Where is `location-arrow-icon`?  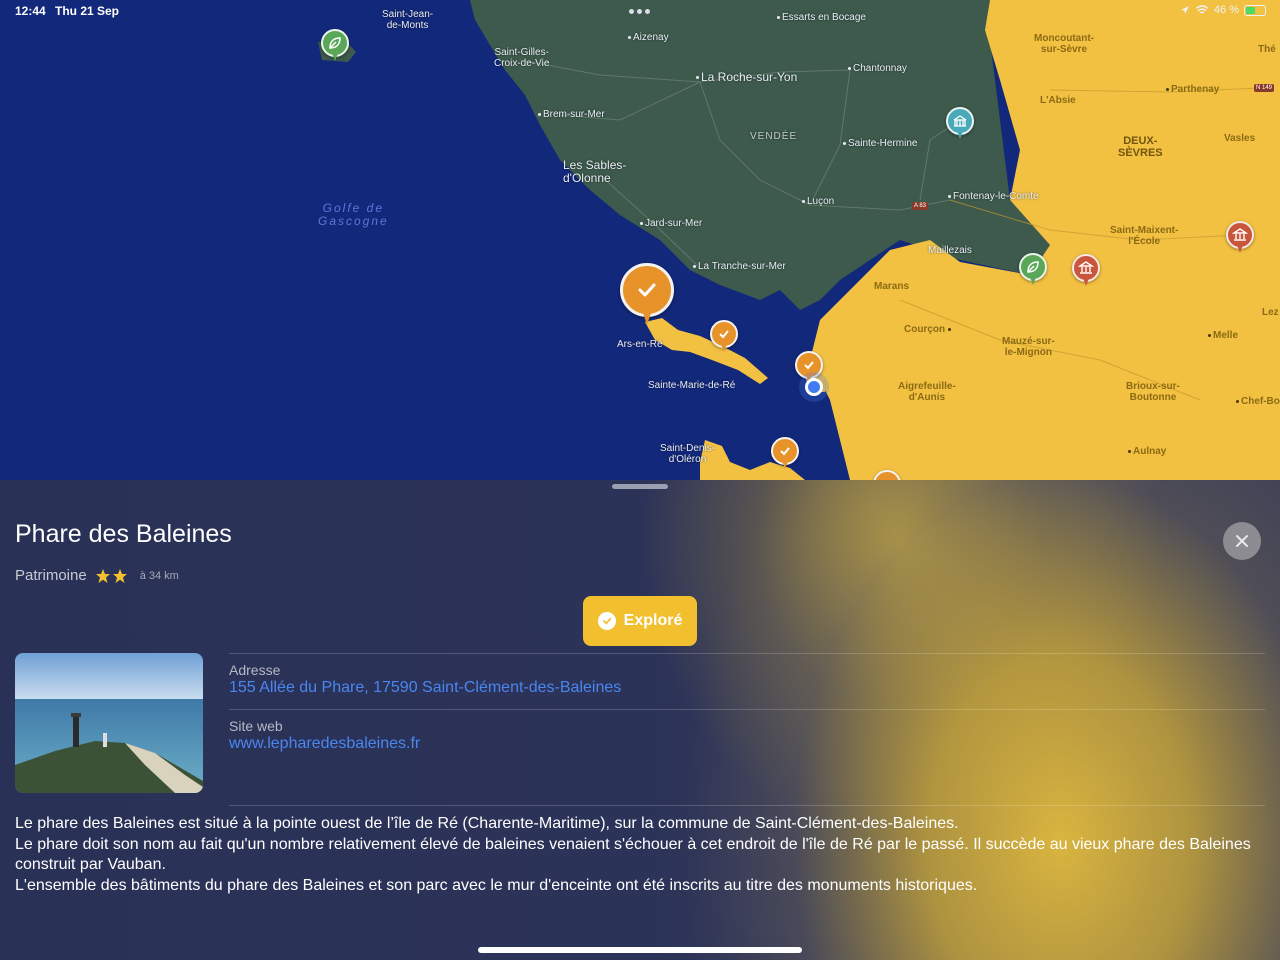
location-arrow-icon is located at coordinates (1184, 10).